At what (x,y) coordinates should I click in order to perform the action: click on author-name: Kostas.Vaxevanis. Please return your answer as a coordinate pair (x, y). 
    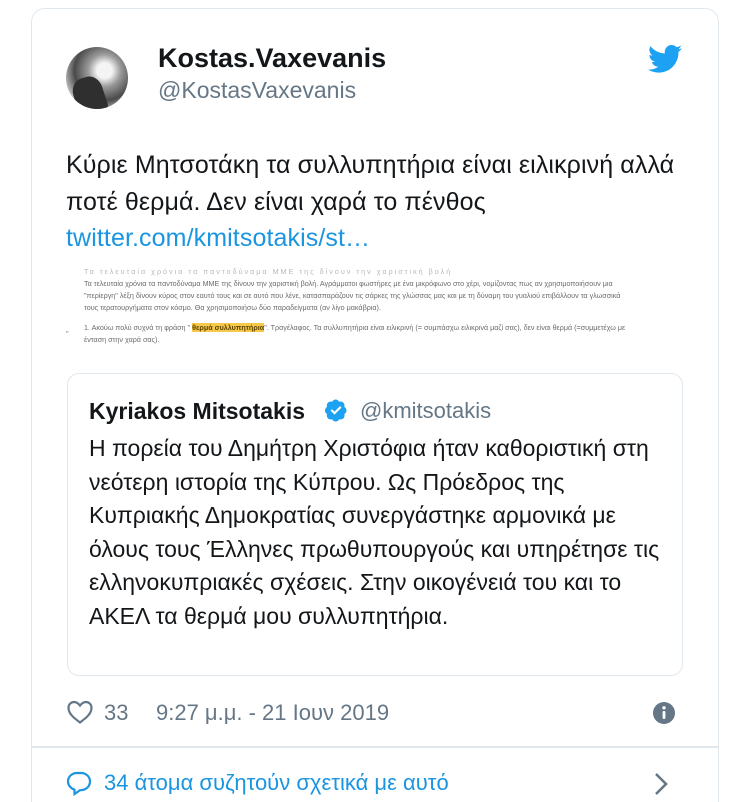
    Looking at the image, I should click on (272, 58).